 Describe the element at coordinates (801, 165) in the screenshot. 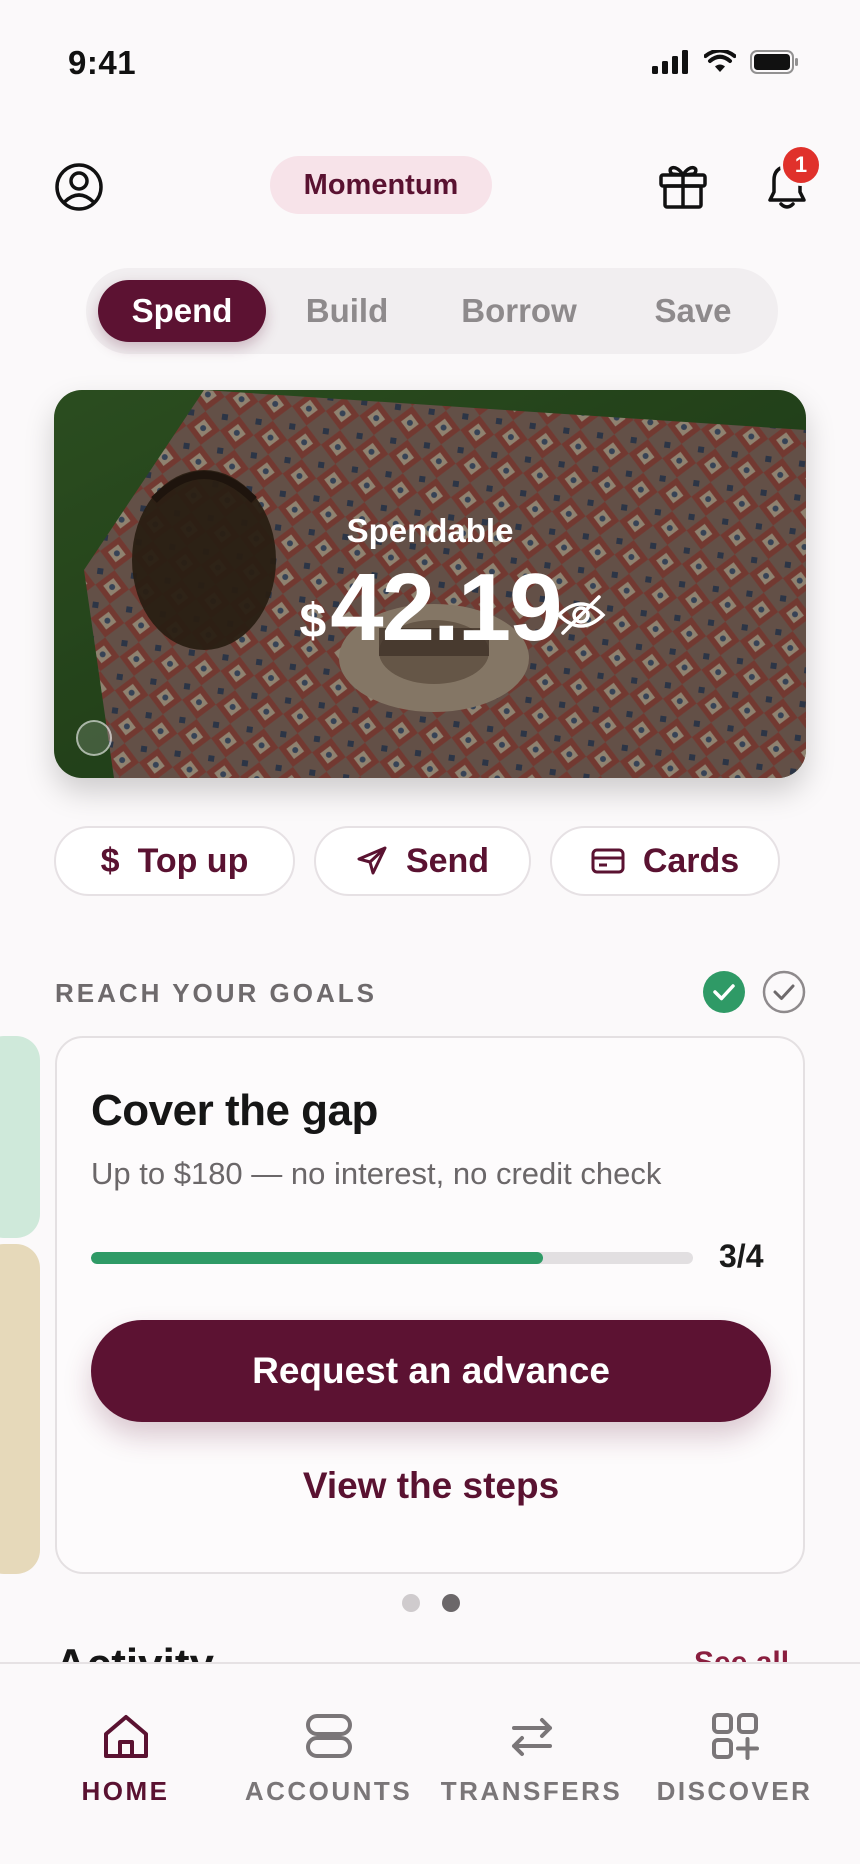

I see `notification-badge: 1` at that location.